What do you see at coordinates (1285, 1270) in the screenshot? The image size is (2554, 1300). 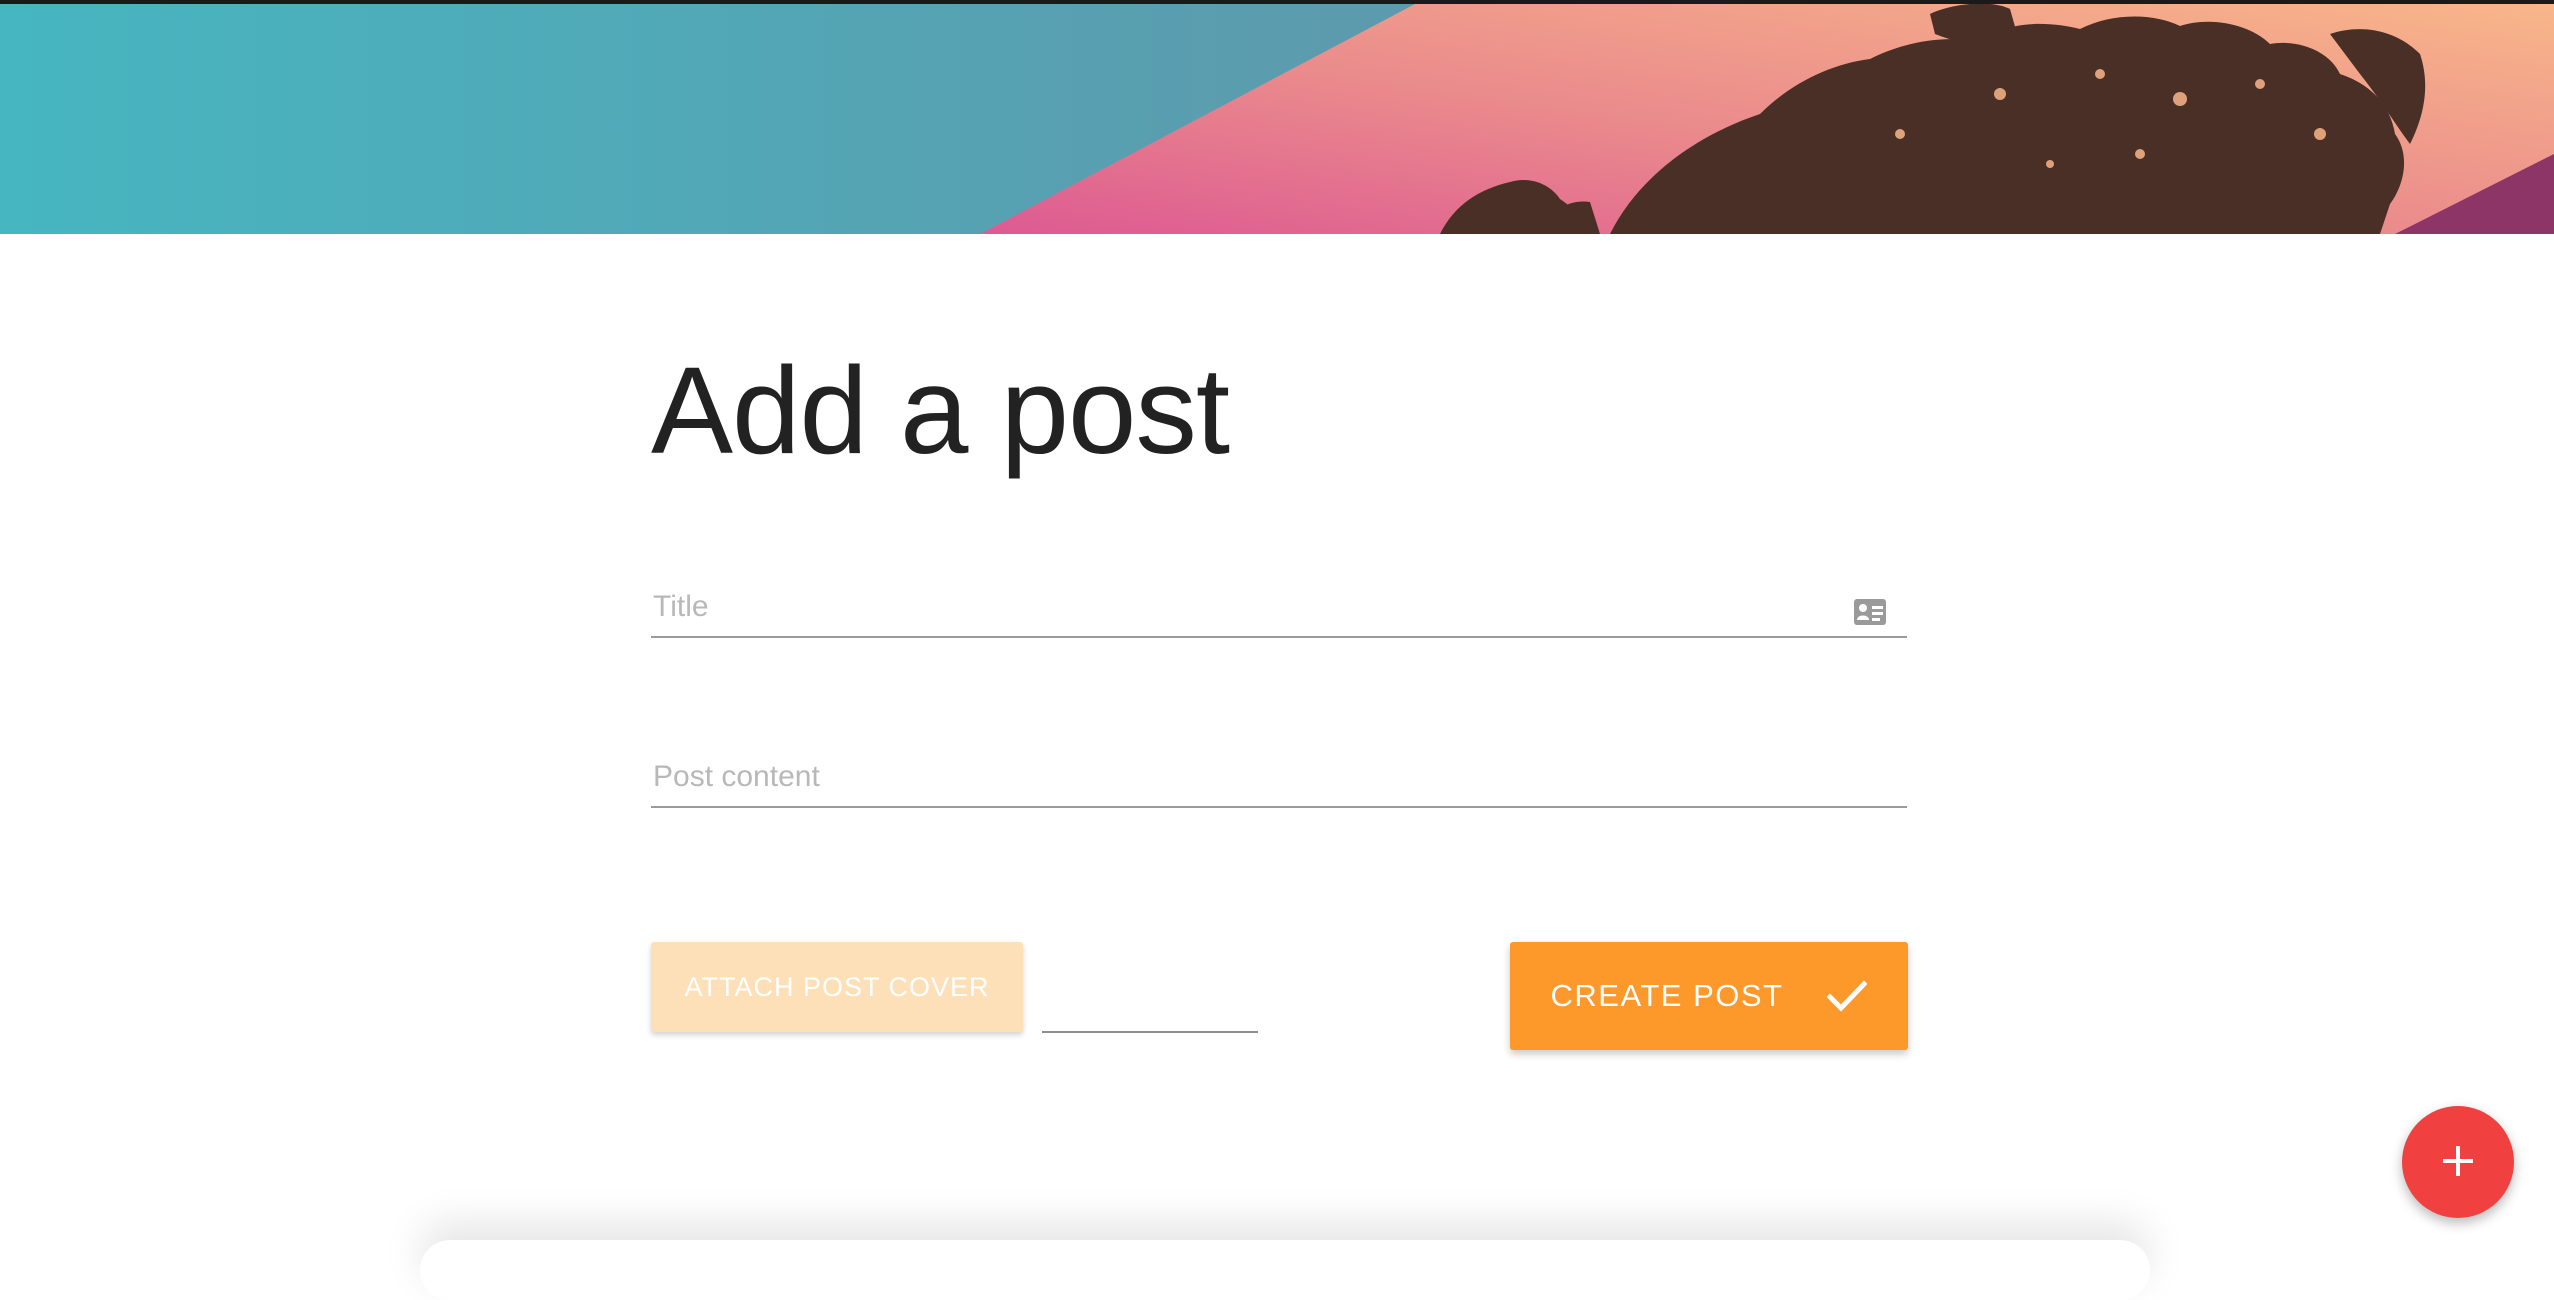 I see `card-edge` at bounding box center [1285, 1270].